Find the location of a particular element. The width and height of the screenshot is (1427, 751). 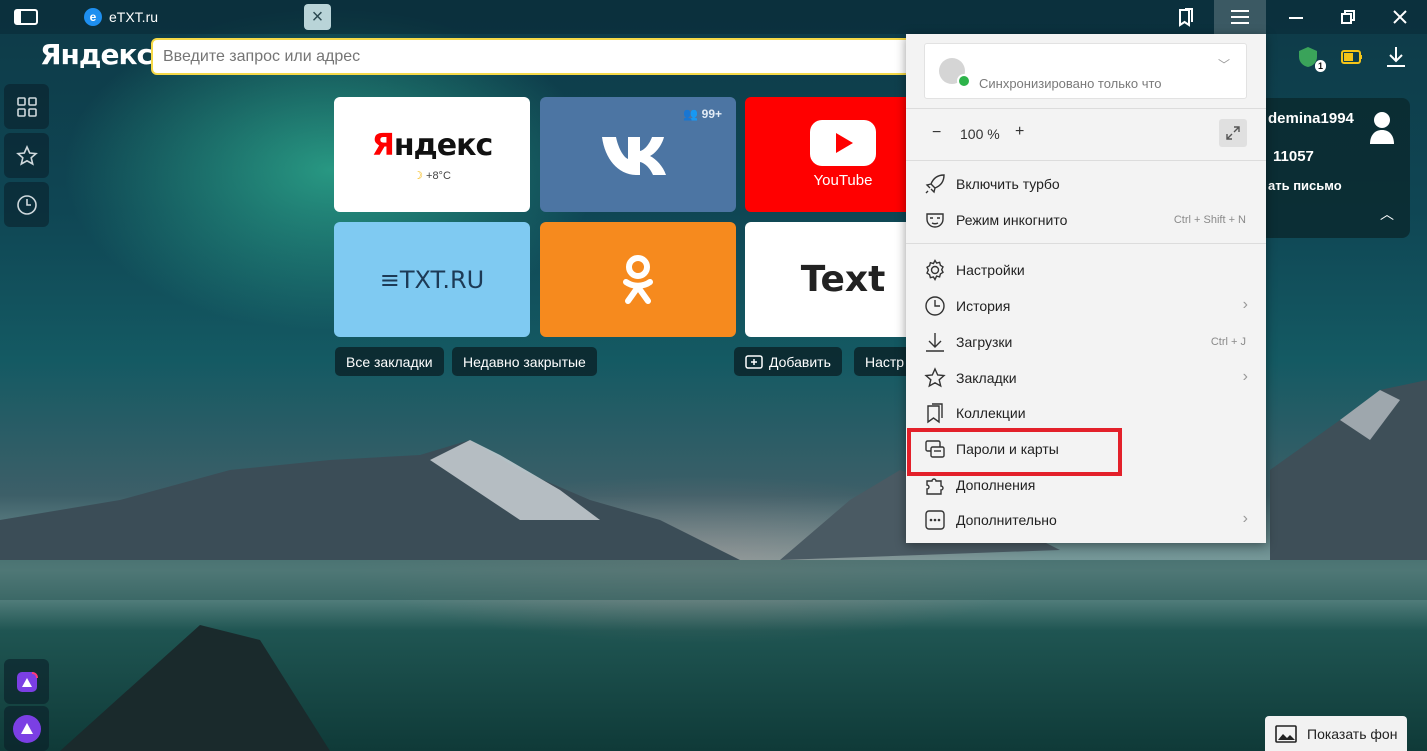

text-tile-logo: Text is located at coordinates (843, 279).